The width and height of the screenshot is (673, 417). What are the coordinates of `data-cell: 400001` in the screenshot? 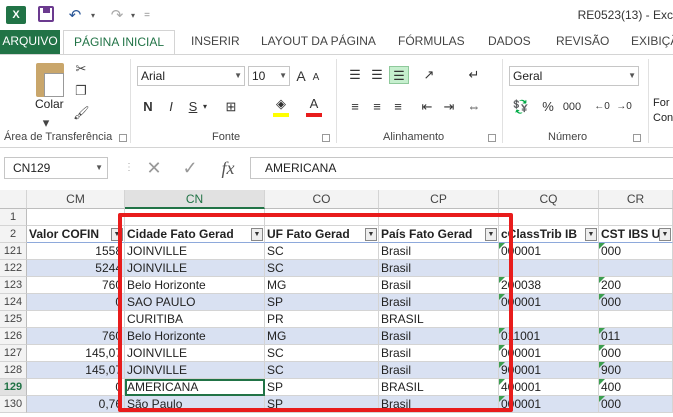 It's located at (549, 387).